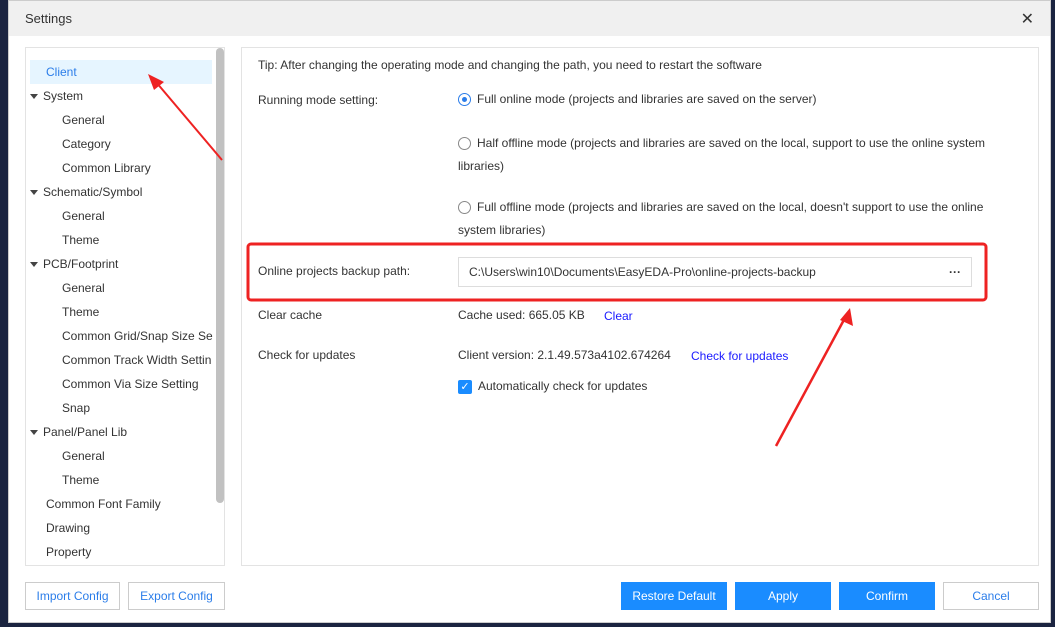  What do you see at coordinates (813, 377) in the screenshot?
I see `annotation-arrow-path` at bounding box center [813, 377].